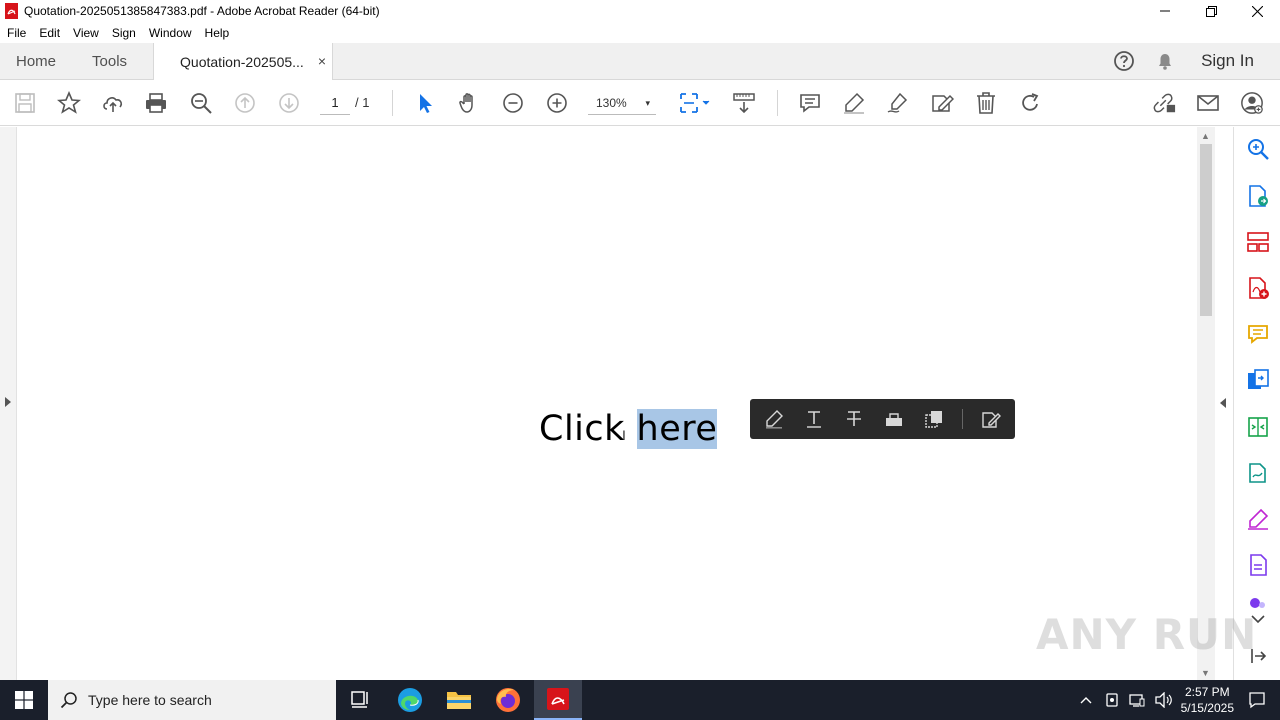  I want to click on collapse-right-arrow-icon, so click(1223, 403).